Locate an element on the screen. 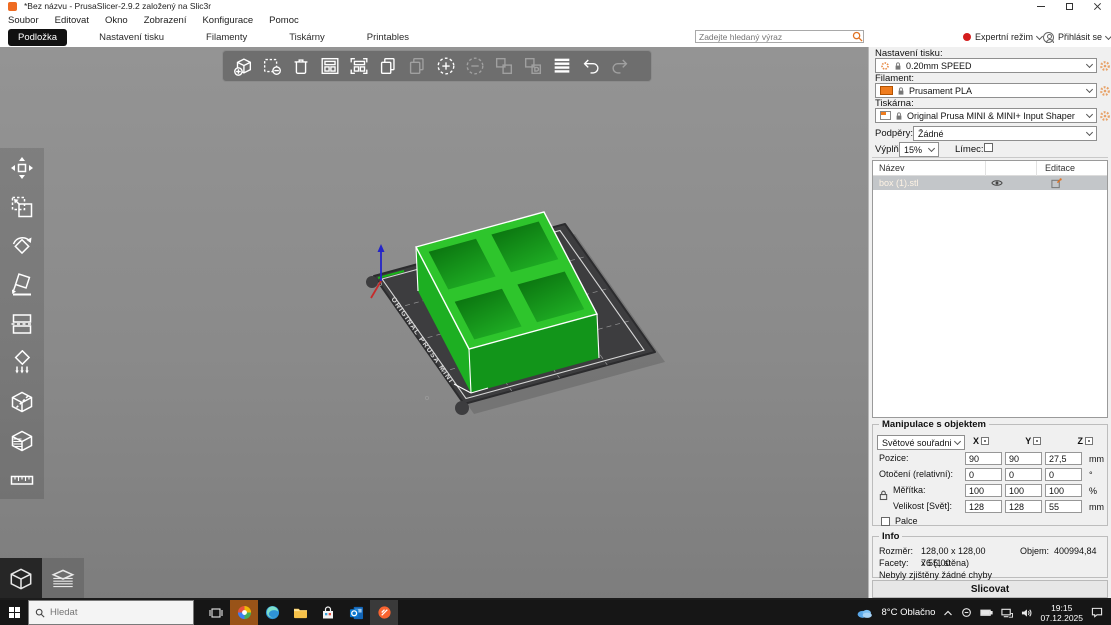 The height and width of the screenshot is (625, 1111). copilot-app-button is located at coordinates (244, 612).